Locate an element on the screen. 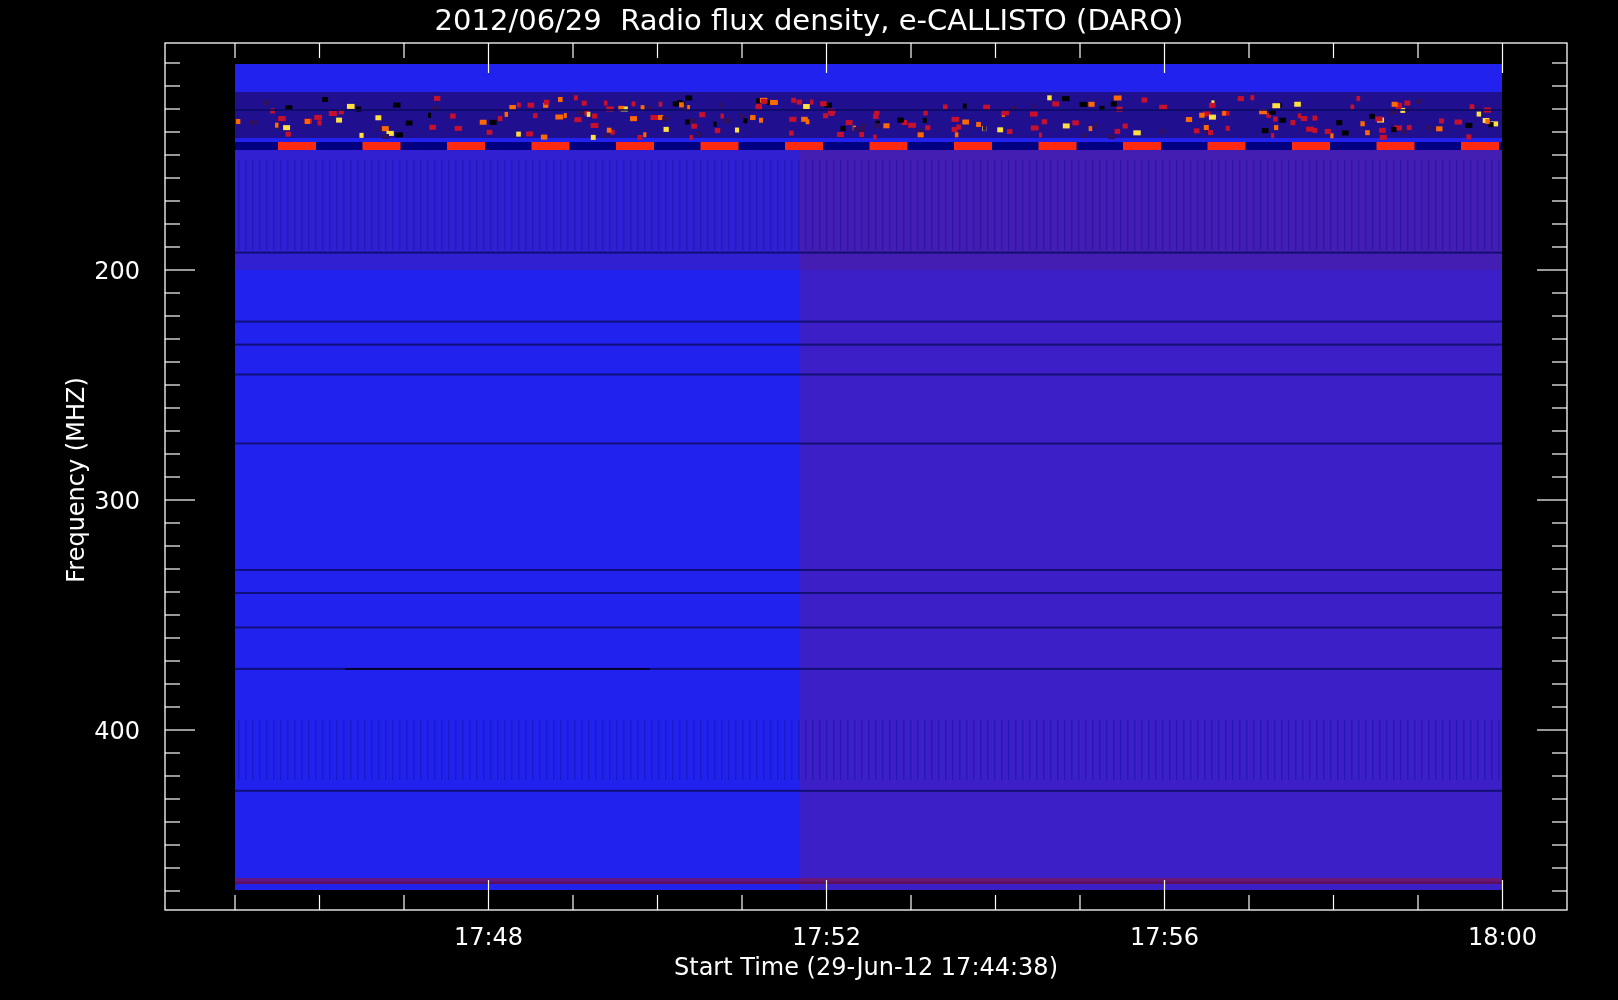  x-tick-label: 17:52 is located at coordinates (826, 937).